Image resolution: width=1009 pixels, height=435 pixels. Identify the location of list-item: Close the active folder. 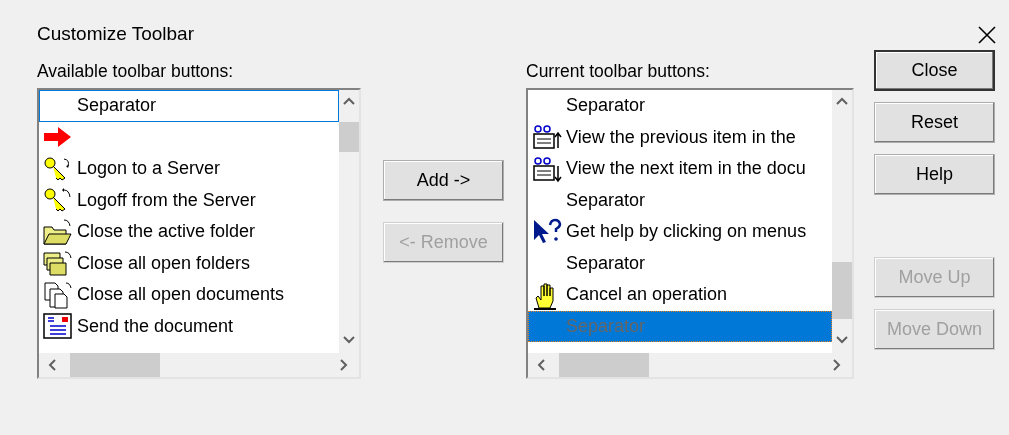
(189, 232).